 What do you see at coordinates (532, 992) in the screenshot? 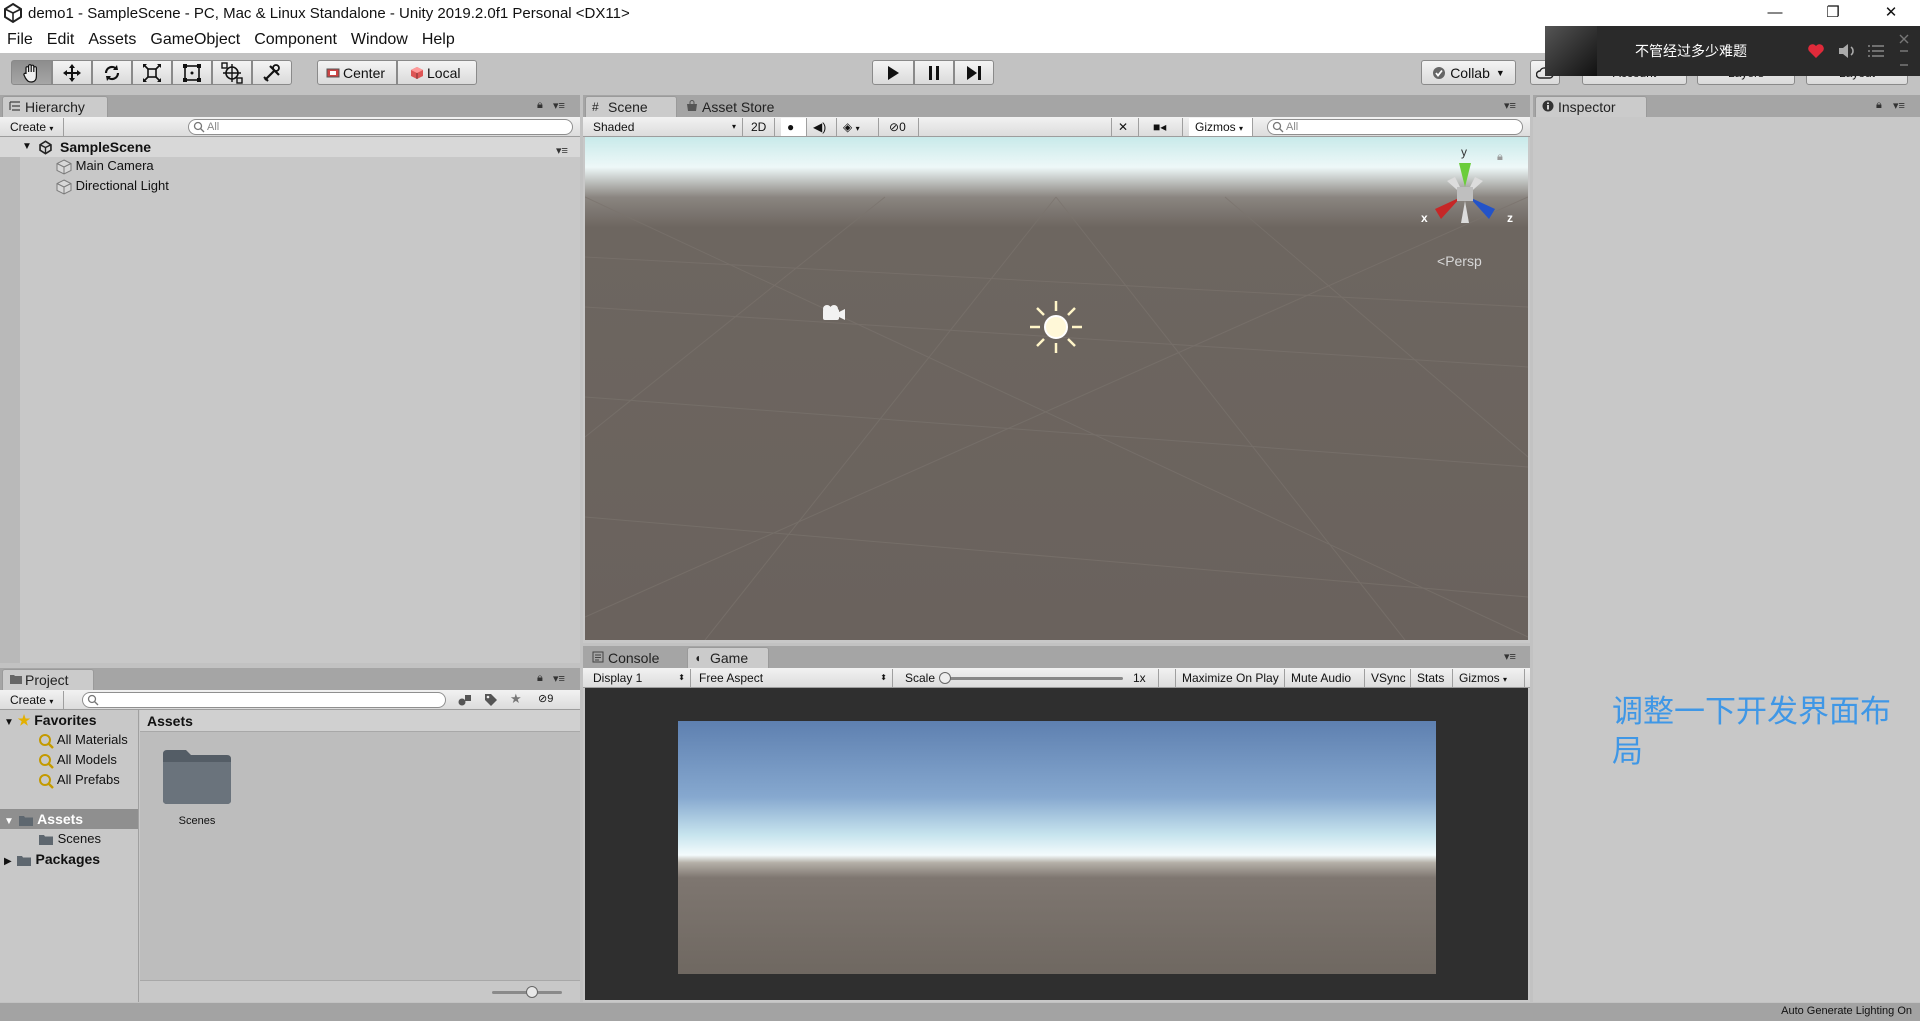
I see `icon-size-slider-thumb` at bounding box center [532, 992].